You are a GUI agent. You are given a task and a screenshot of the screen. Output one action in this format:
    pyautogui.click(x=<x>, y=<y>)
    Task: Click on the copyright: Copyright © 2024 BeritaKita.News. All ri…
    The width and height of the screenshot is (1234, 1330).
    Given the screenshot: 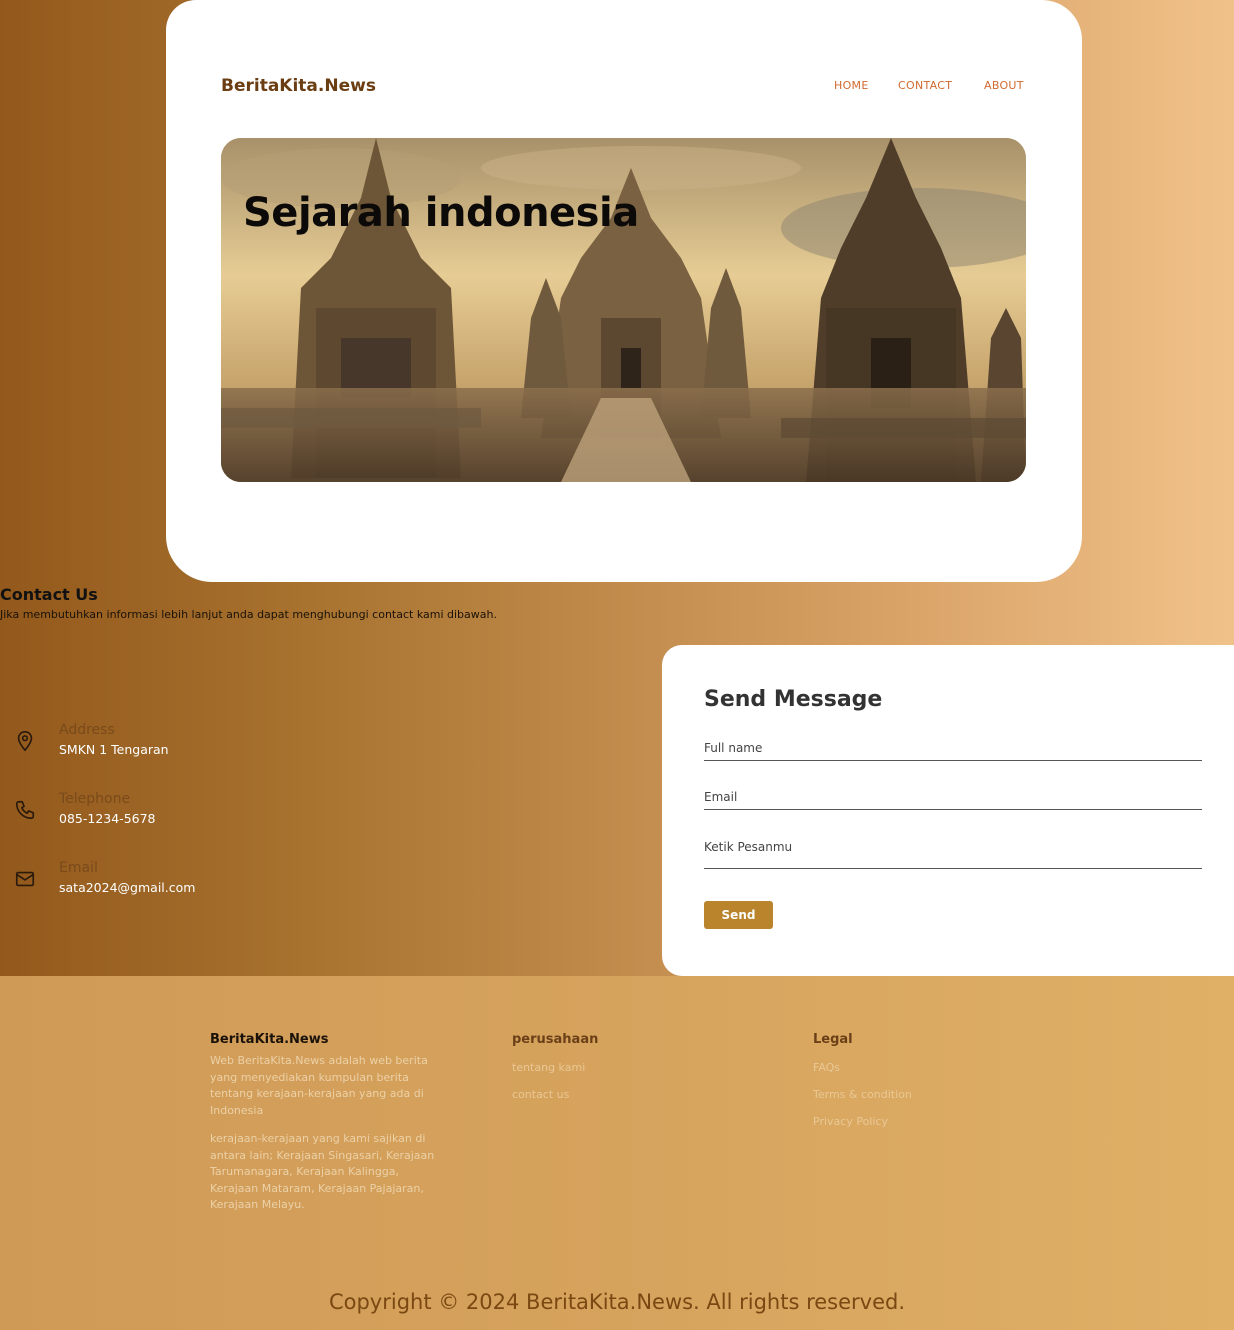 What is the action you would take?
    pyautogui.click(x=617, y=1302)
    